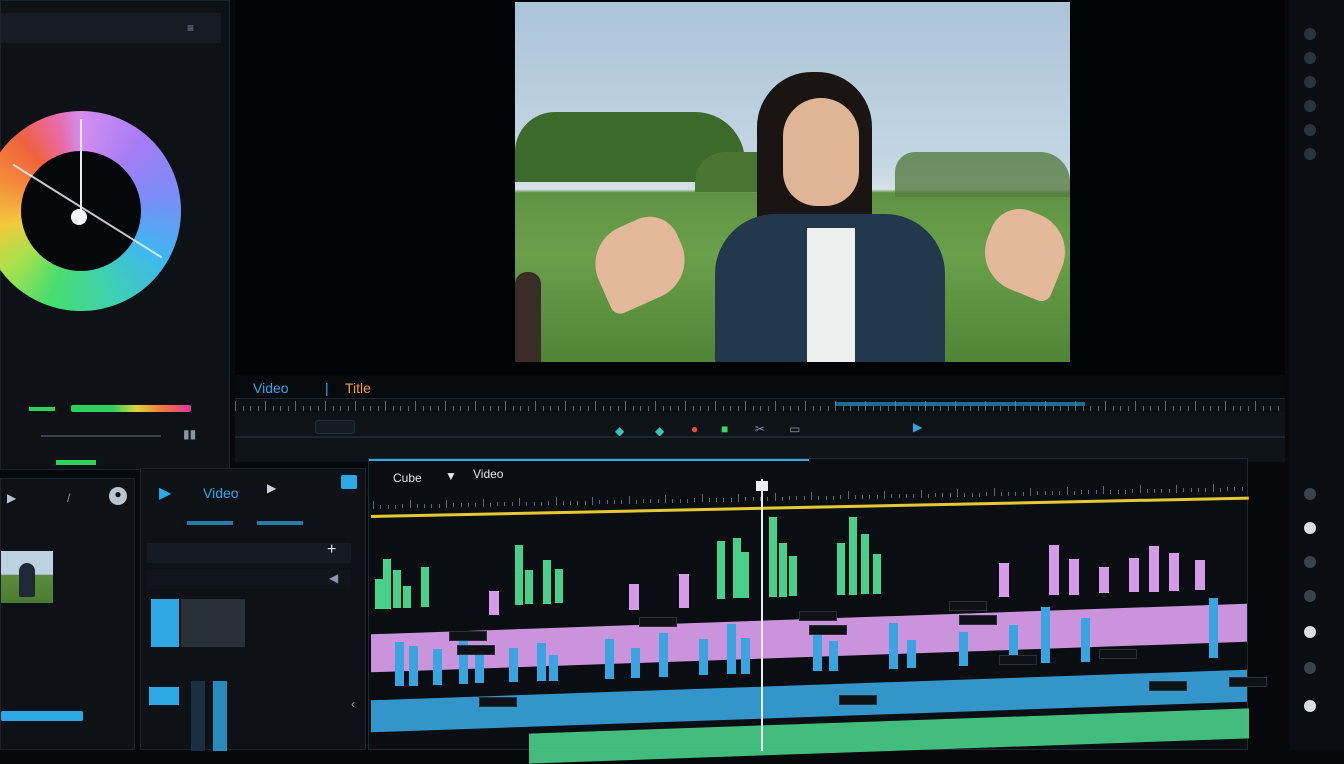 This screenshot has width=1344, height=764. What do you see at coordinates (762, 615) in the screenshot?
I see `playhead` at bounding box center [762, 615].